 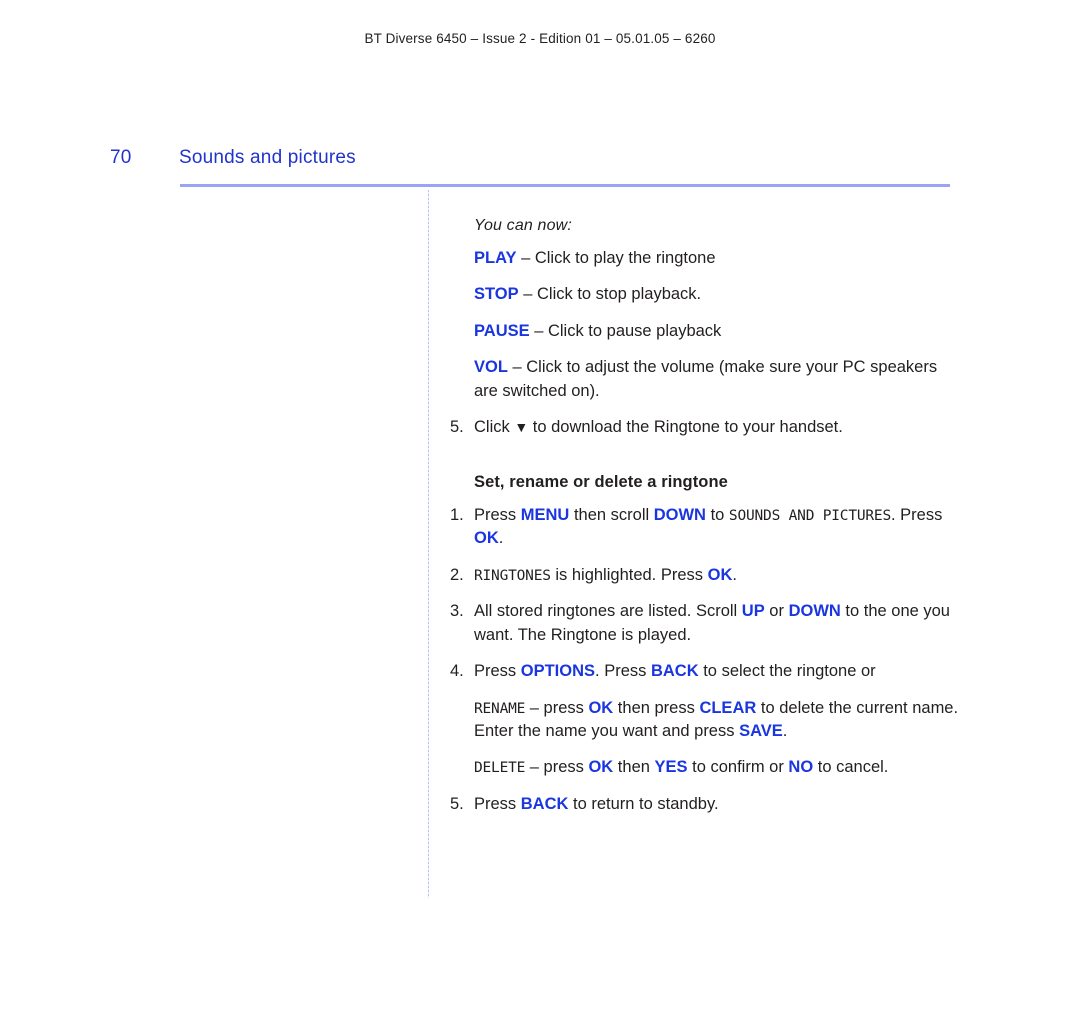 I want to click on text-run: is highlighted. Press, so click(x=629, y=574).